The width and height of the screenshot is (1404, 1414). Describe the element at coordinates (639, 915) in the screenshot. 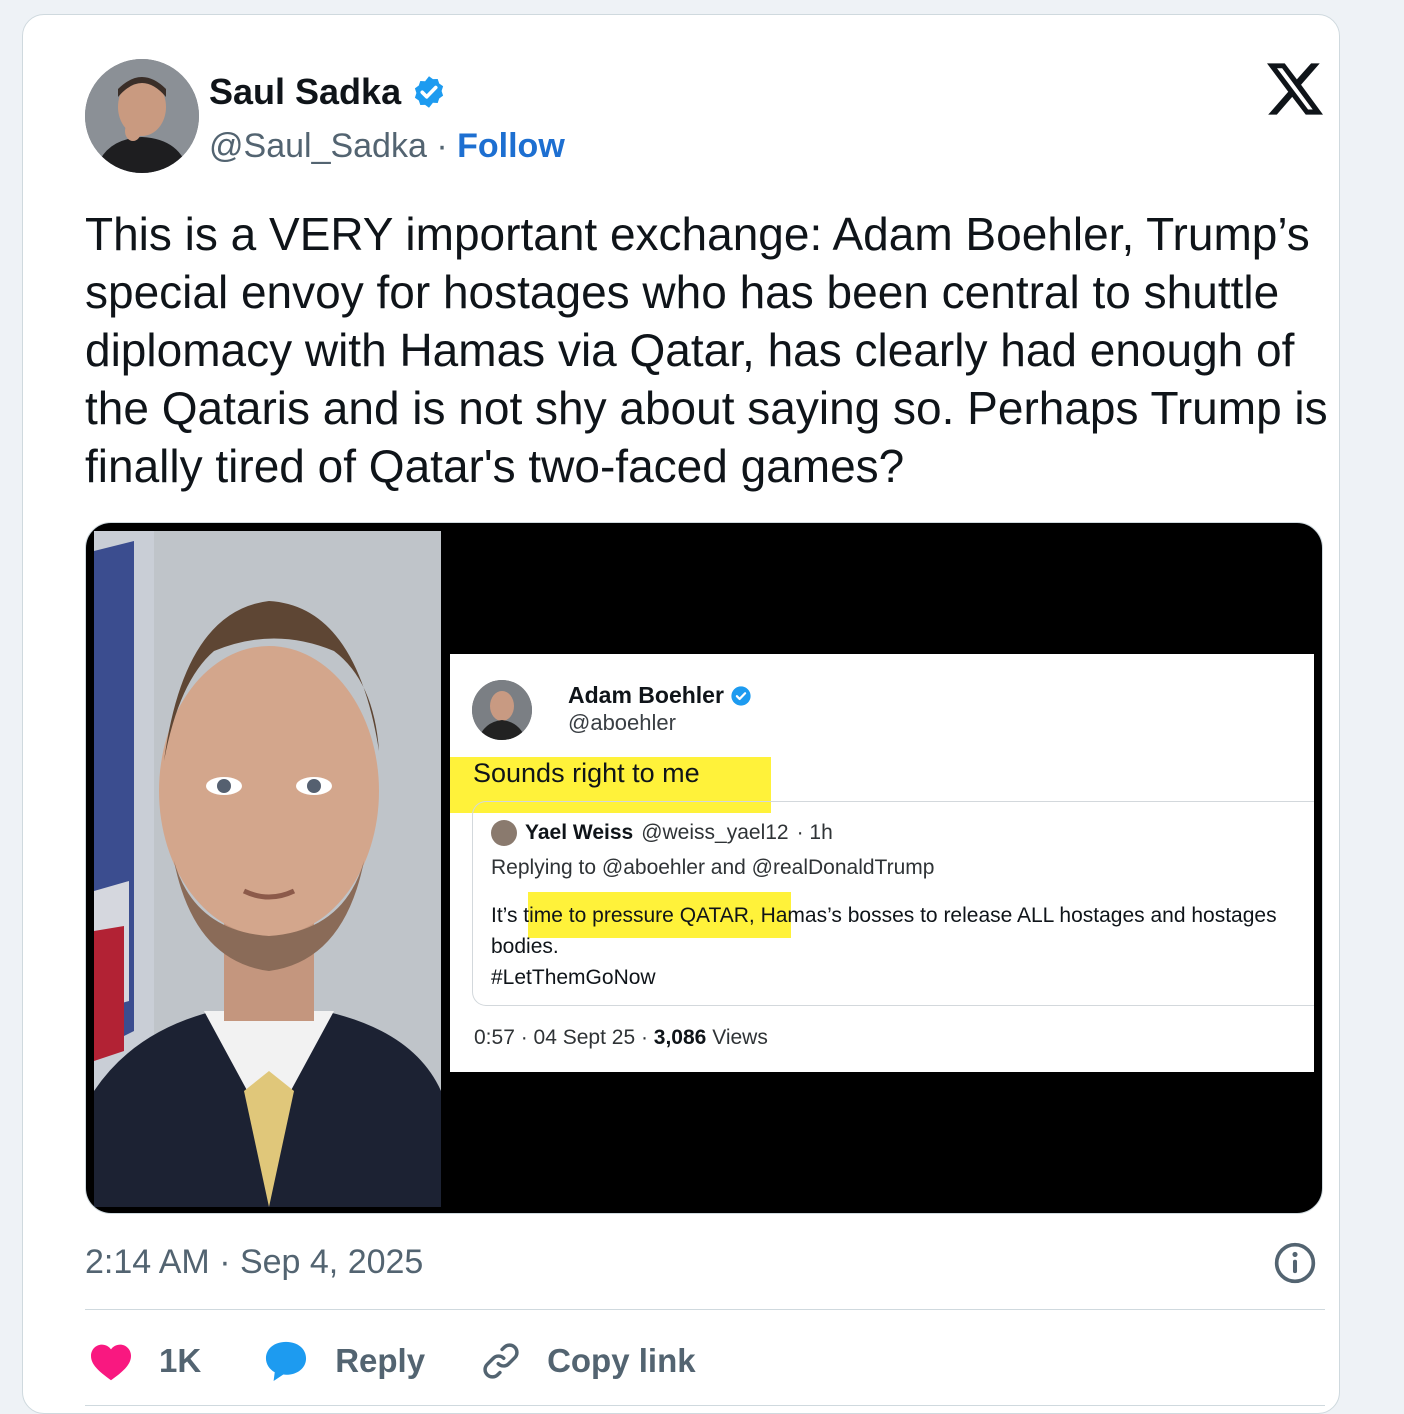

I see `quoted-body-highlight: time to pressure QATAR,` at that location.